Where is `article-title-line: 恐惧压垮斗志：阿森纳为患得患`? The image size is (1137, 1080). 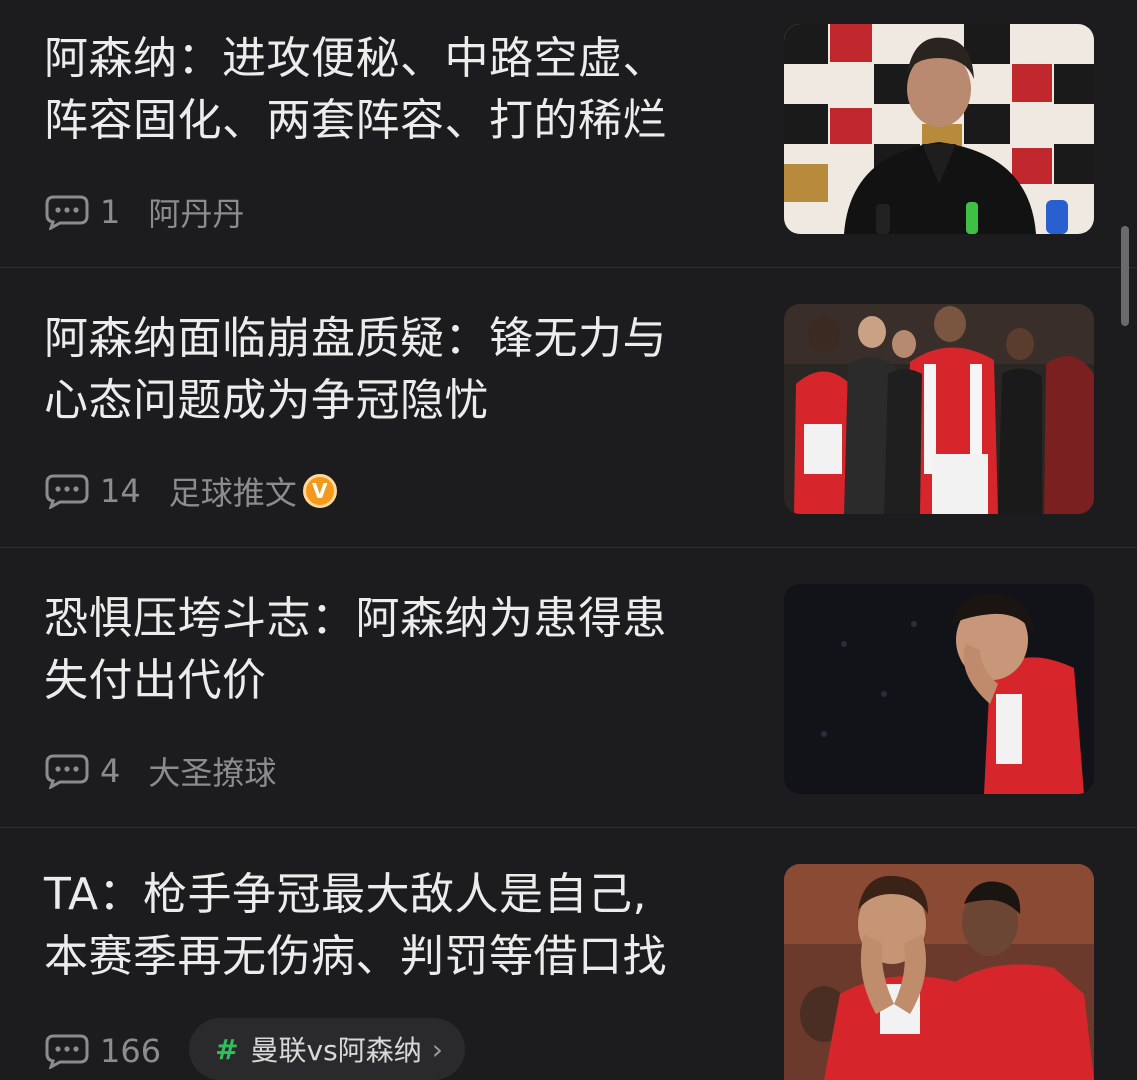 article-title-line: 恐惧压垮斗志：阿森纳为患得患 is located at coordinates (355, 618).